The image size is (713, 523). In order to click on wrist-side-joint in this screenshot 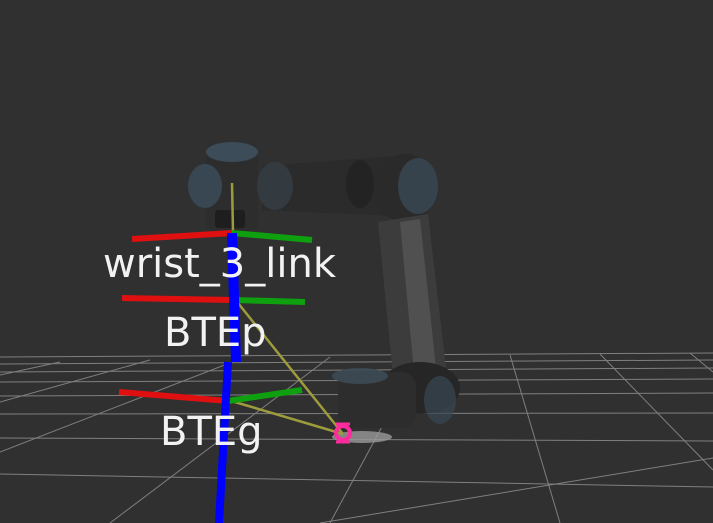, I will do `click(205, 186)`.